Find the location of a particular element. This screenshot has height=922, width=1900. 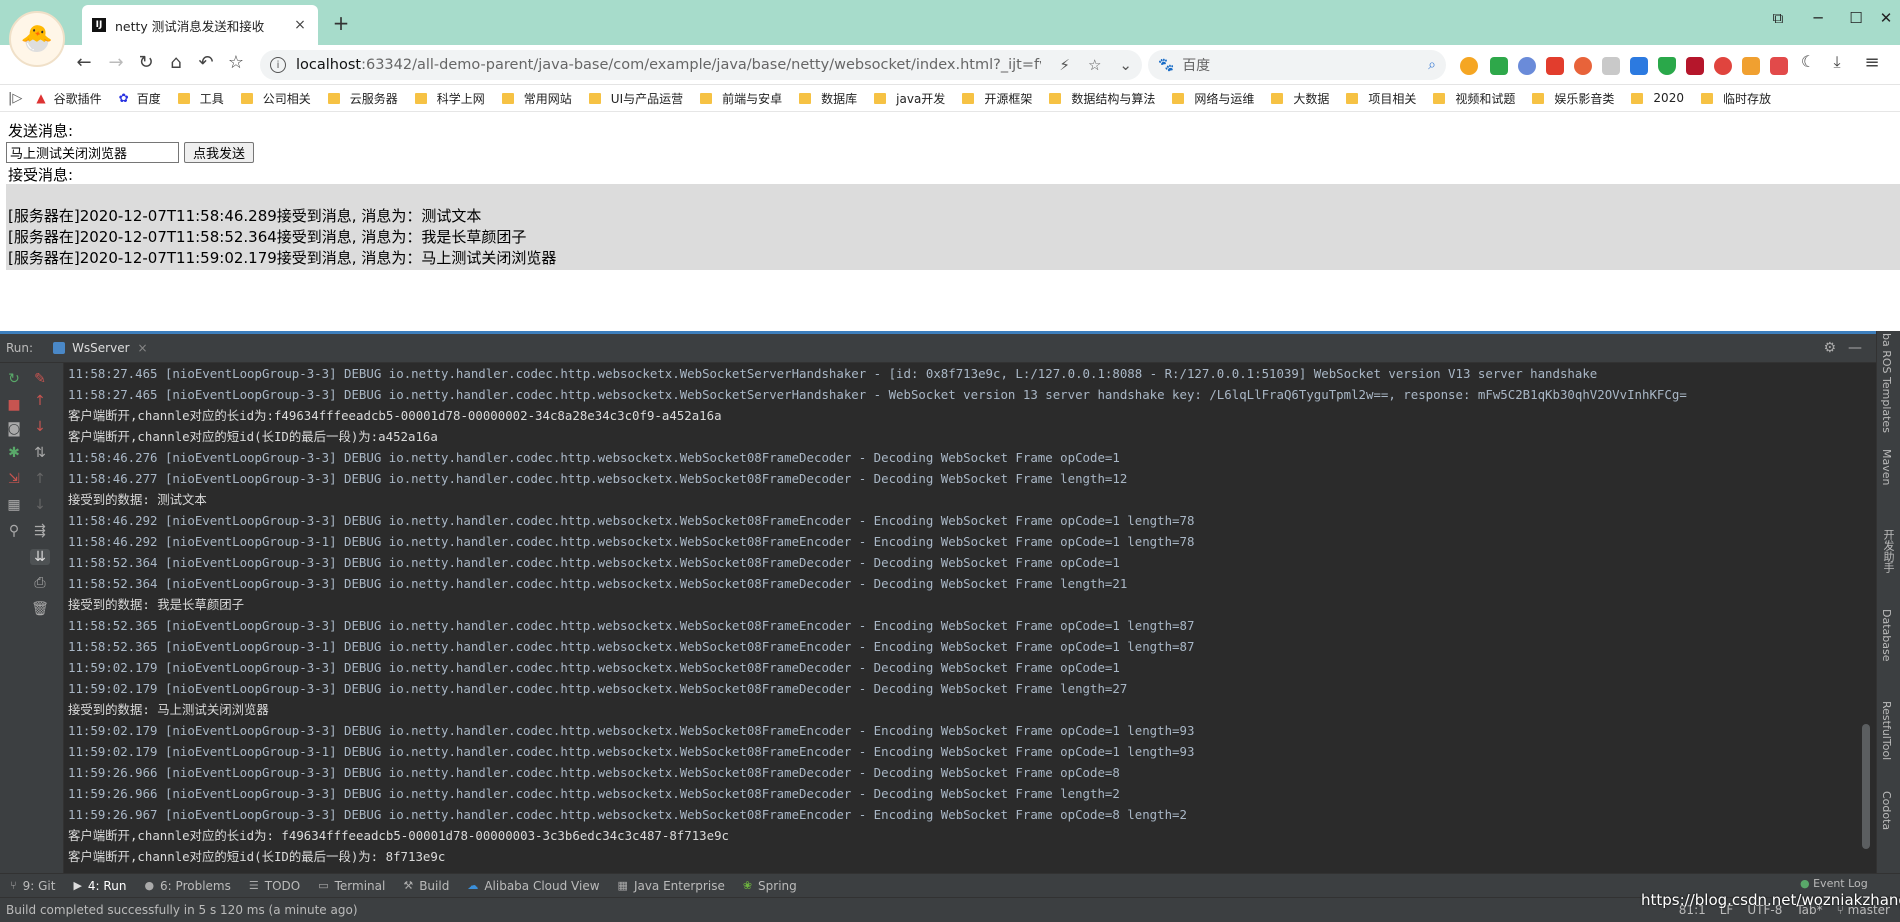

codota-tool: Codota is located at coordinates (1886, 810).